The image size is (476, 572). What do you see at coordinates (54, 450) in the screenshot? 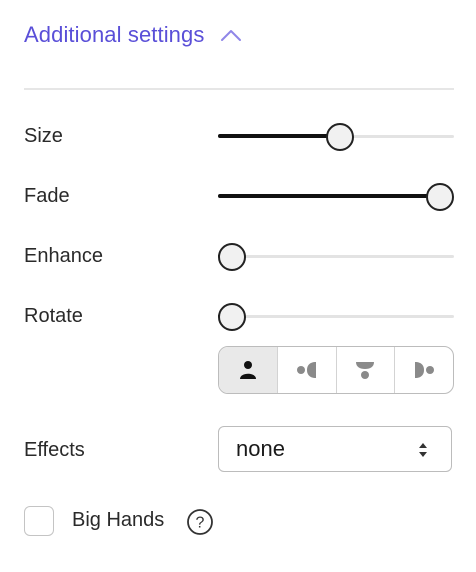
I see `effects-label: Effects` at bounding box center [54, 450].